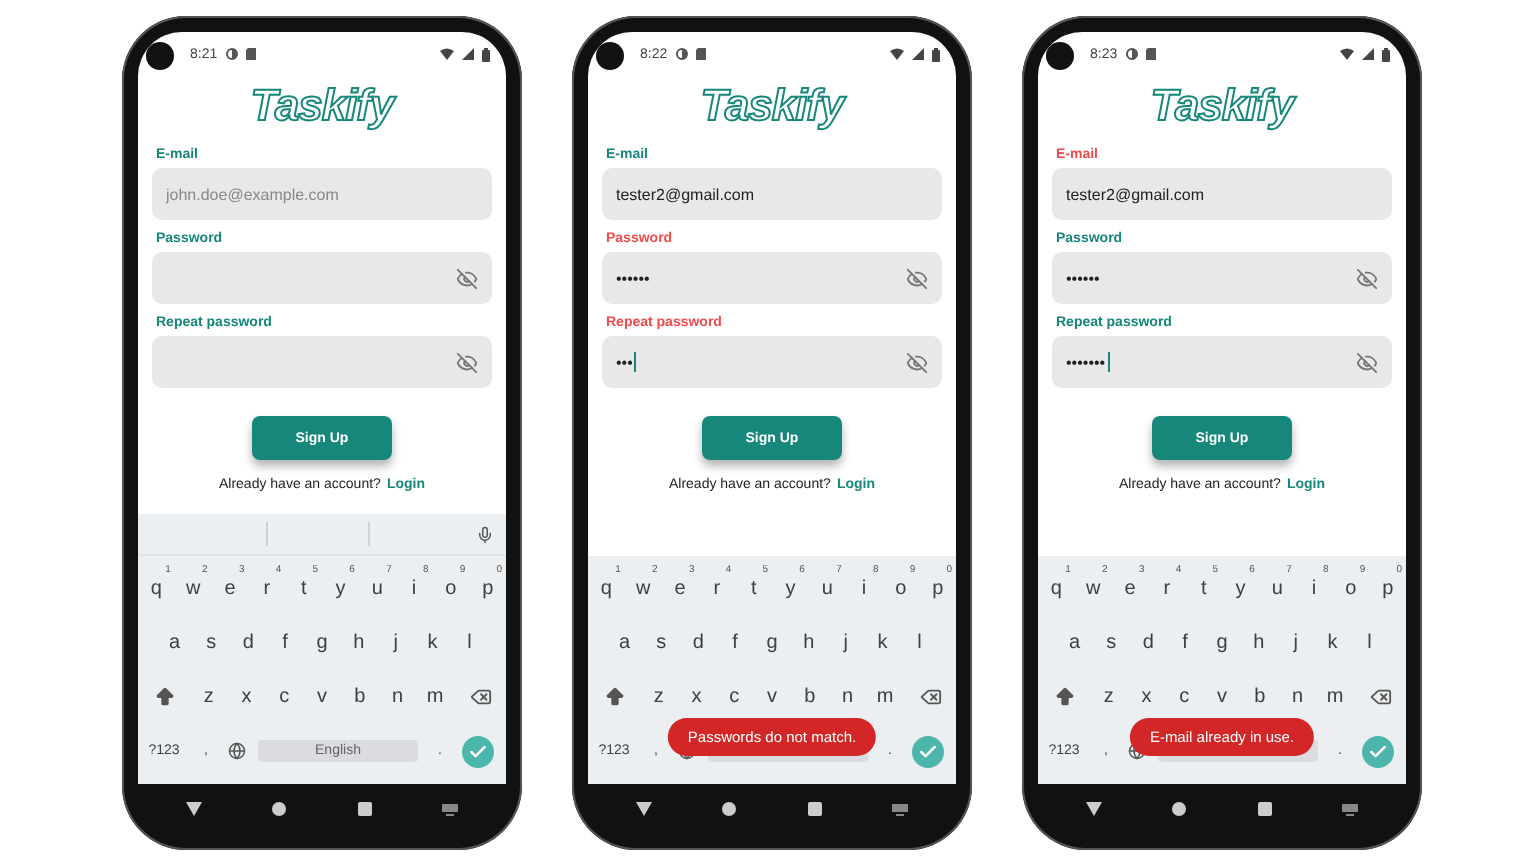  What do you see at coordinates (236, 751) in the screenshot?
I see `globe-icon` at bounding box center [236, 751].